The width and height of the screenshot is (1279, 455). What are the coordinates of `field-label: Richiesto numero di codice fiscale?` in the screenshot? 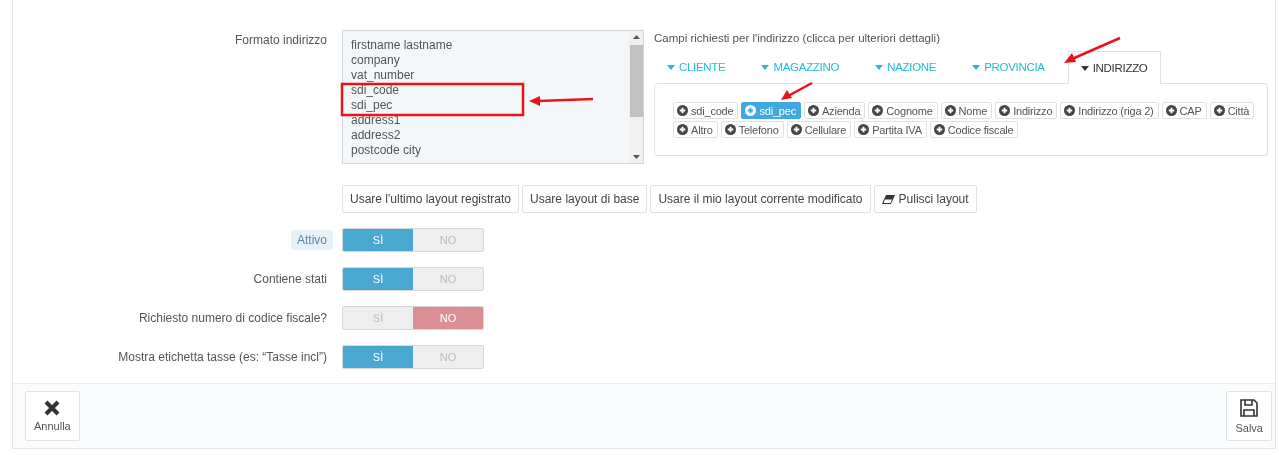 It's located at (232, 318).